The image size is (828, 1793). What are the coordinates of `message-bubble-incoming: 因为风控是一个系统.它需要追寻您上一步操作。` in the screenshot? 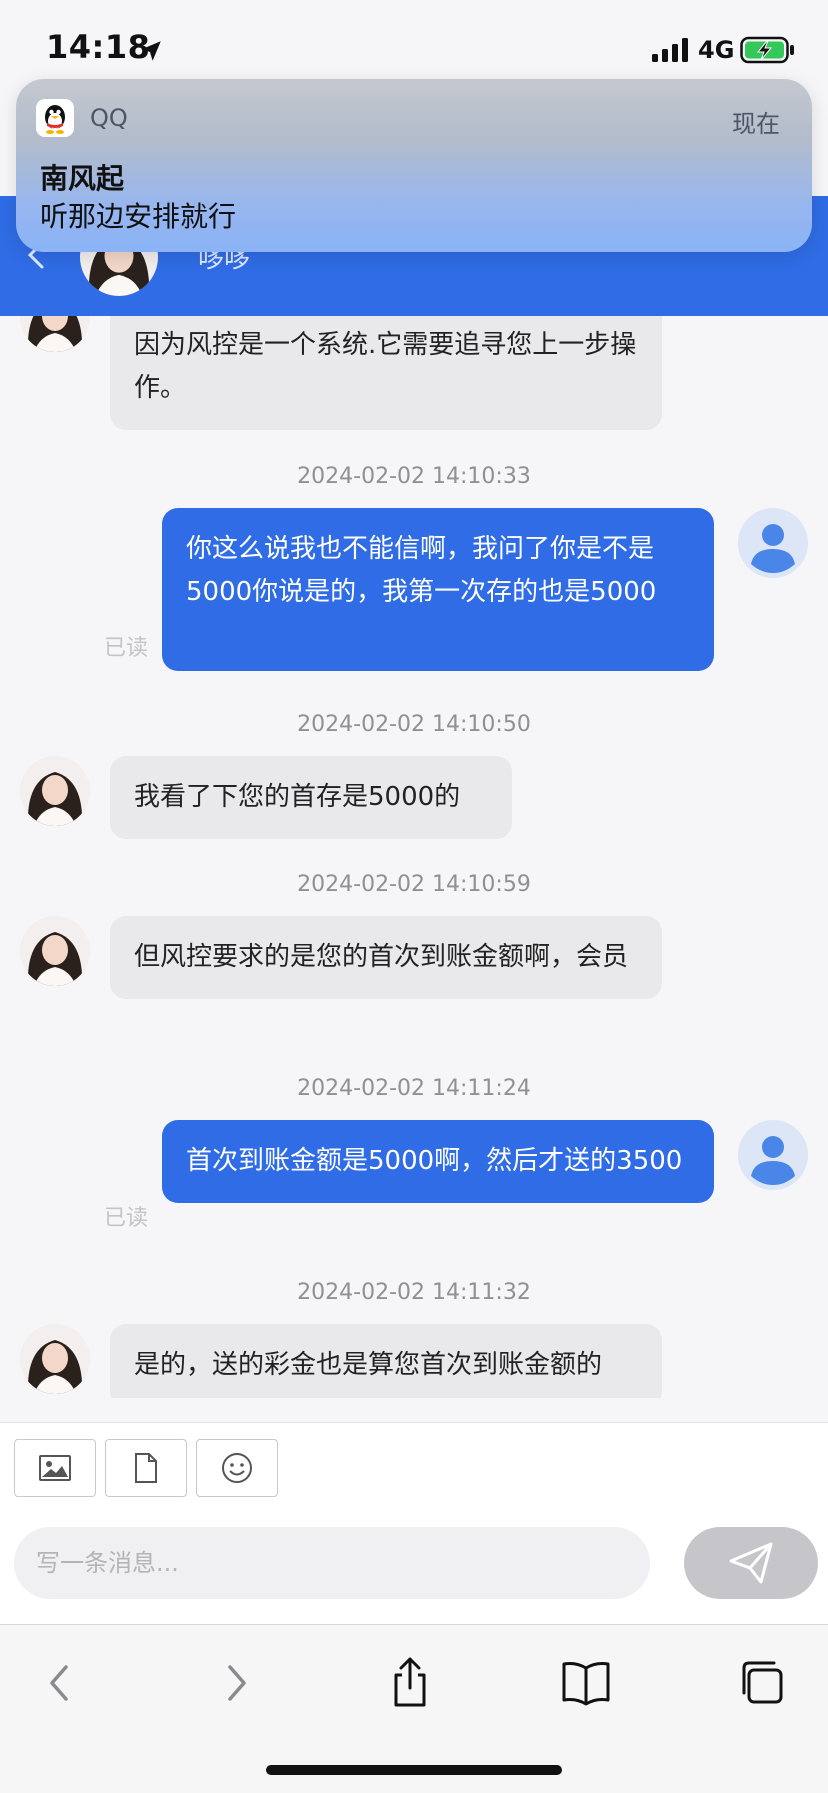 It's located at (386, 373).